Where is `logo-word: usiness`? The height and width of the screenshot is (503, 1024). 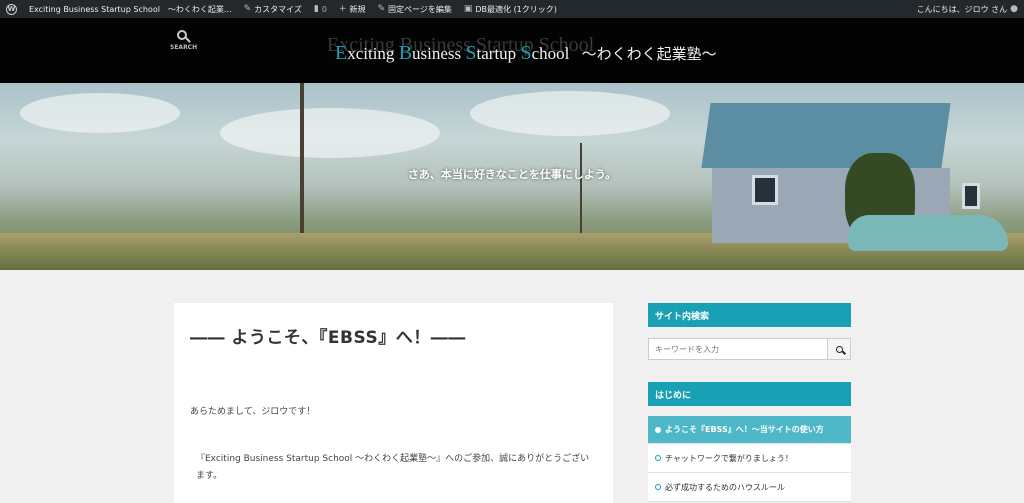
logo-word: usiness is located at coordinates (437, 53).